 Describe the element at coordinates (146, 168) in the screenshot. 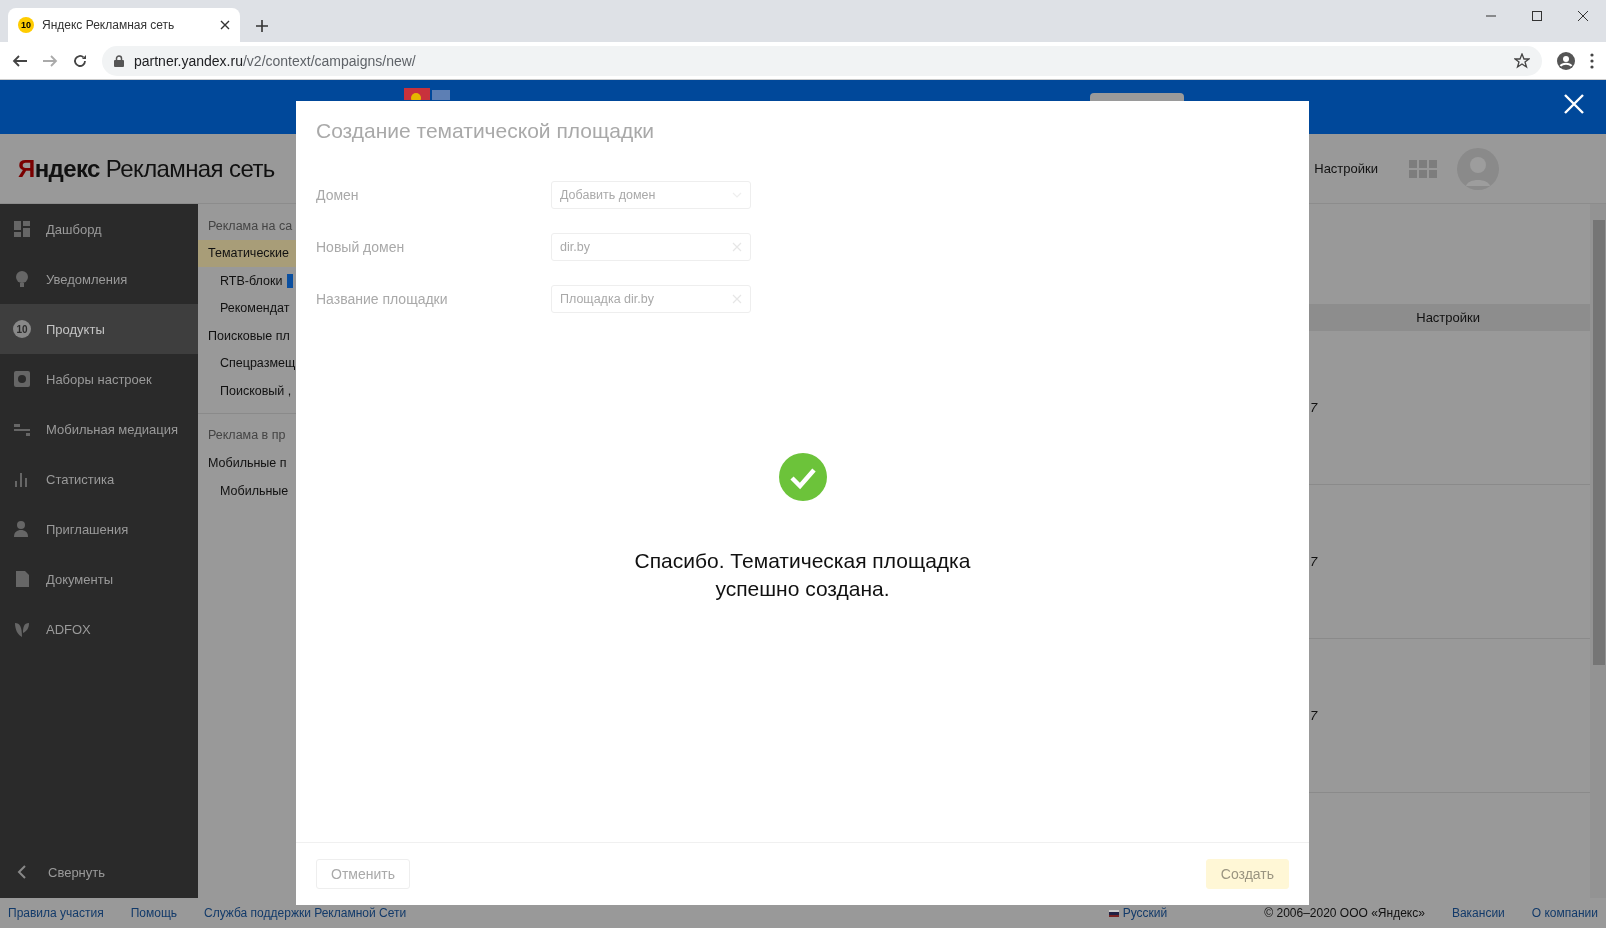

I see `logo: Яндекс Рекламная сеть` at that location.